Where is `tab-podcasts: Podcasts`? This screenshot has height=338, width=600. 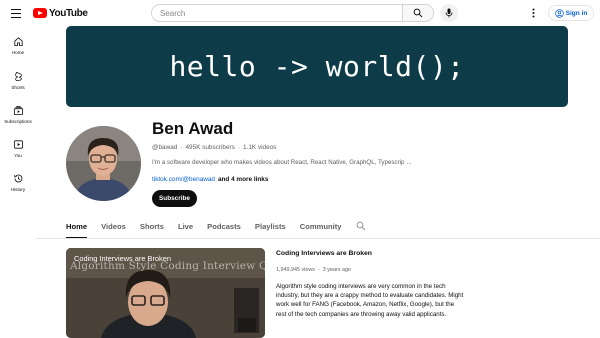
tab-podcasts: Podcasts is located at coordinates (224, 226).